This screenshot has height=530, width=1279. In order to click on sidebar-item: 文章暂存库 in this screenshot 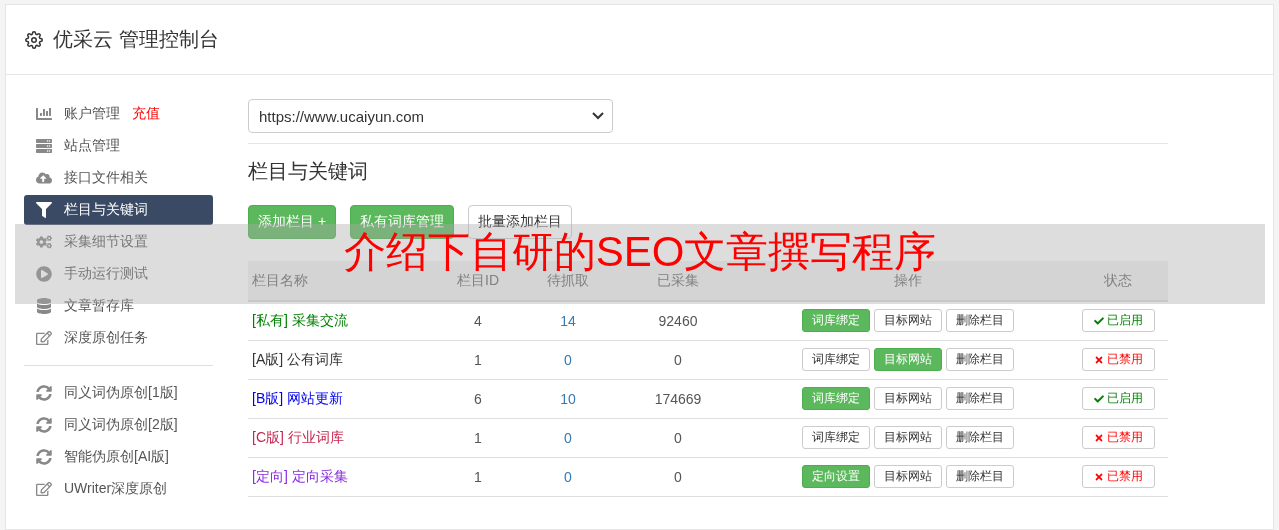, I will do `click(118, 306)`.